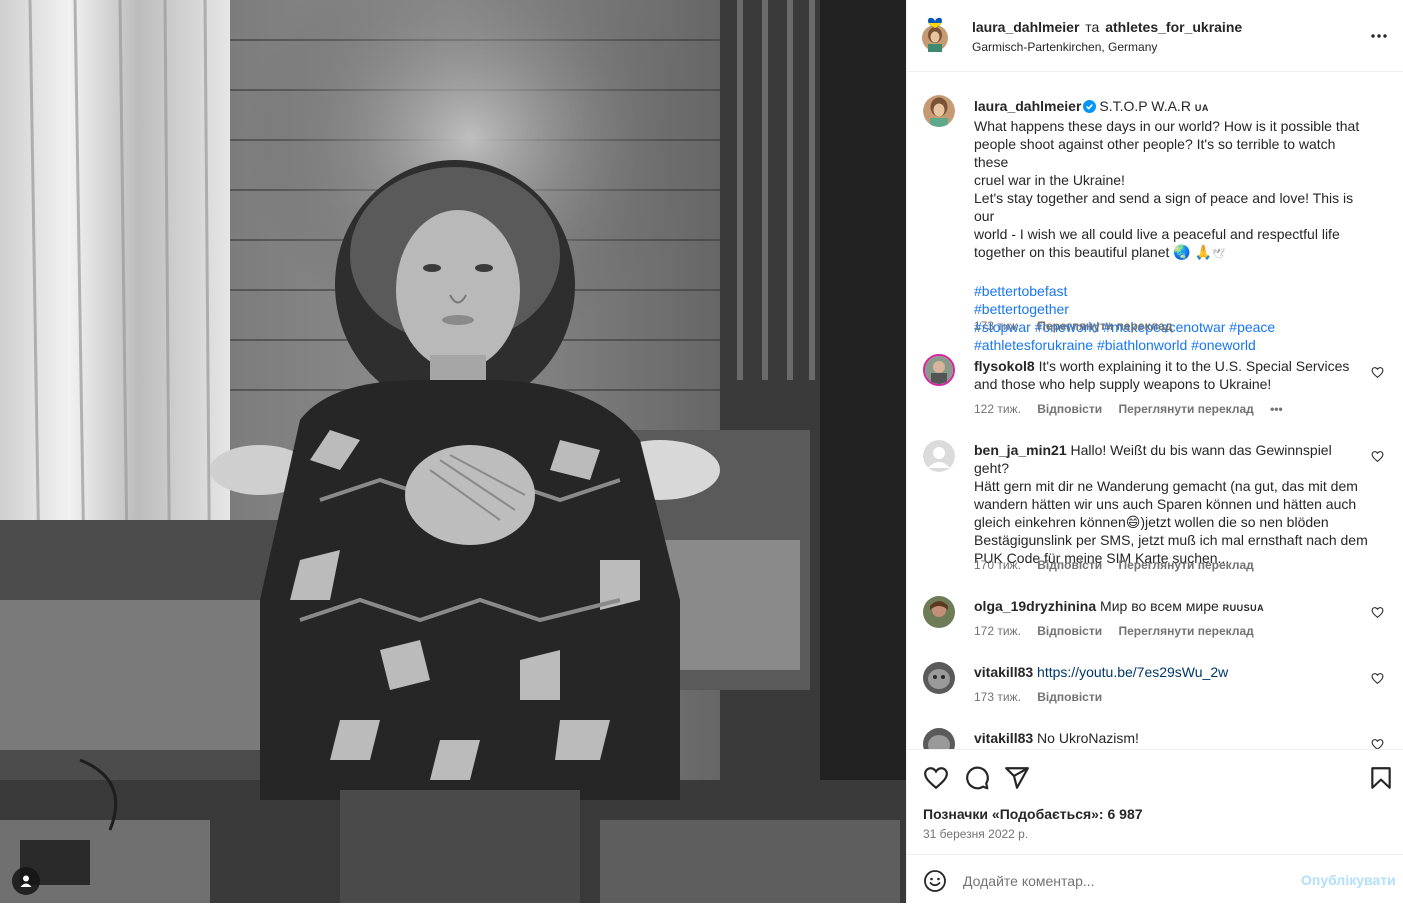 The height and width of the screenshot is (904, 1403). Describe the element at coordinates (1004, 366) in the screenshot. I see `commenter-username: flysokol8` at that location.